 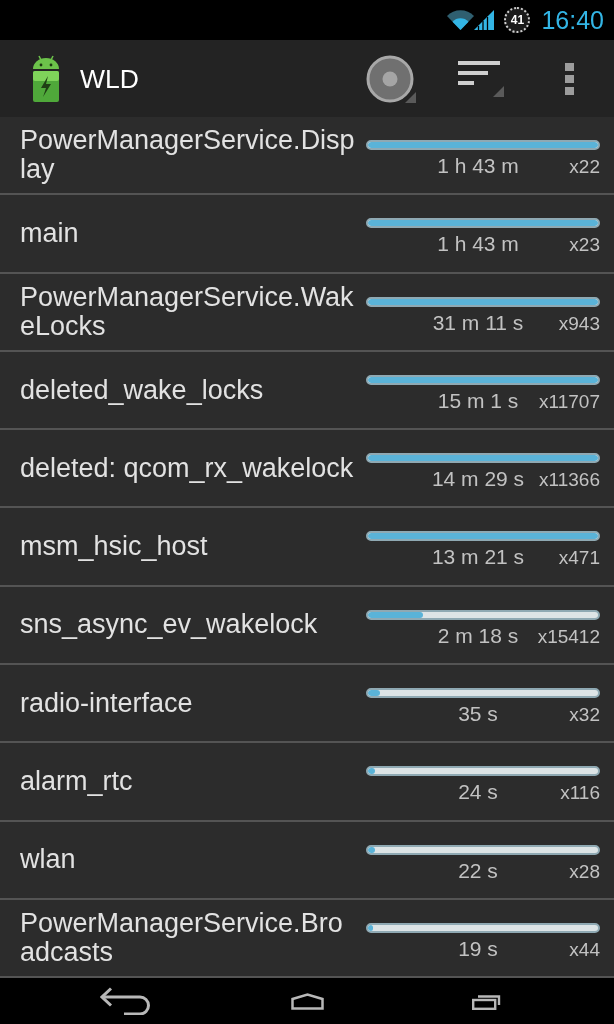 I want to click on count-text: x22, so click(x=584, y=166).